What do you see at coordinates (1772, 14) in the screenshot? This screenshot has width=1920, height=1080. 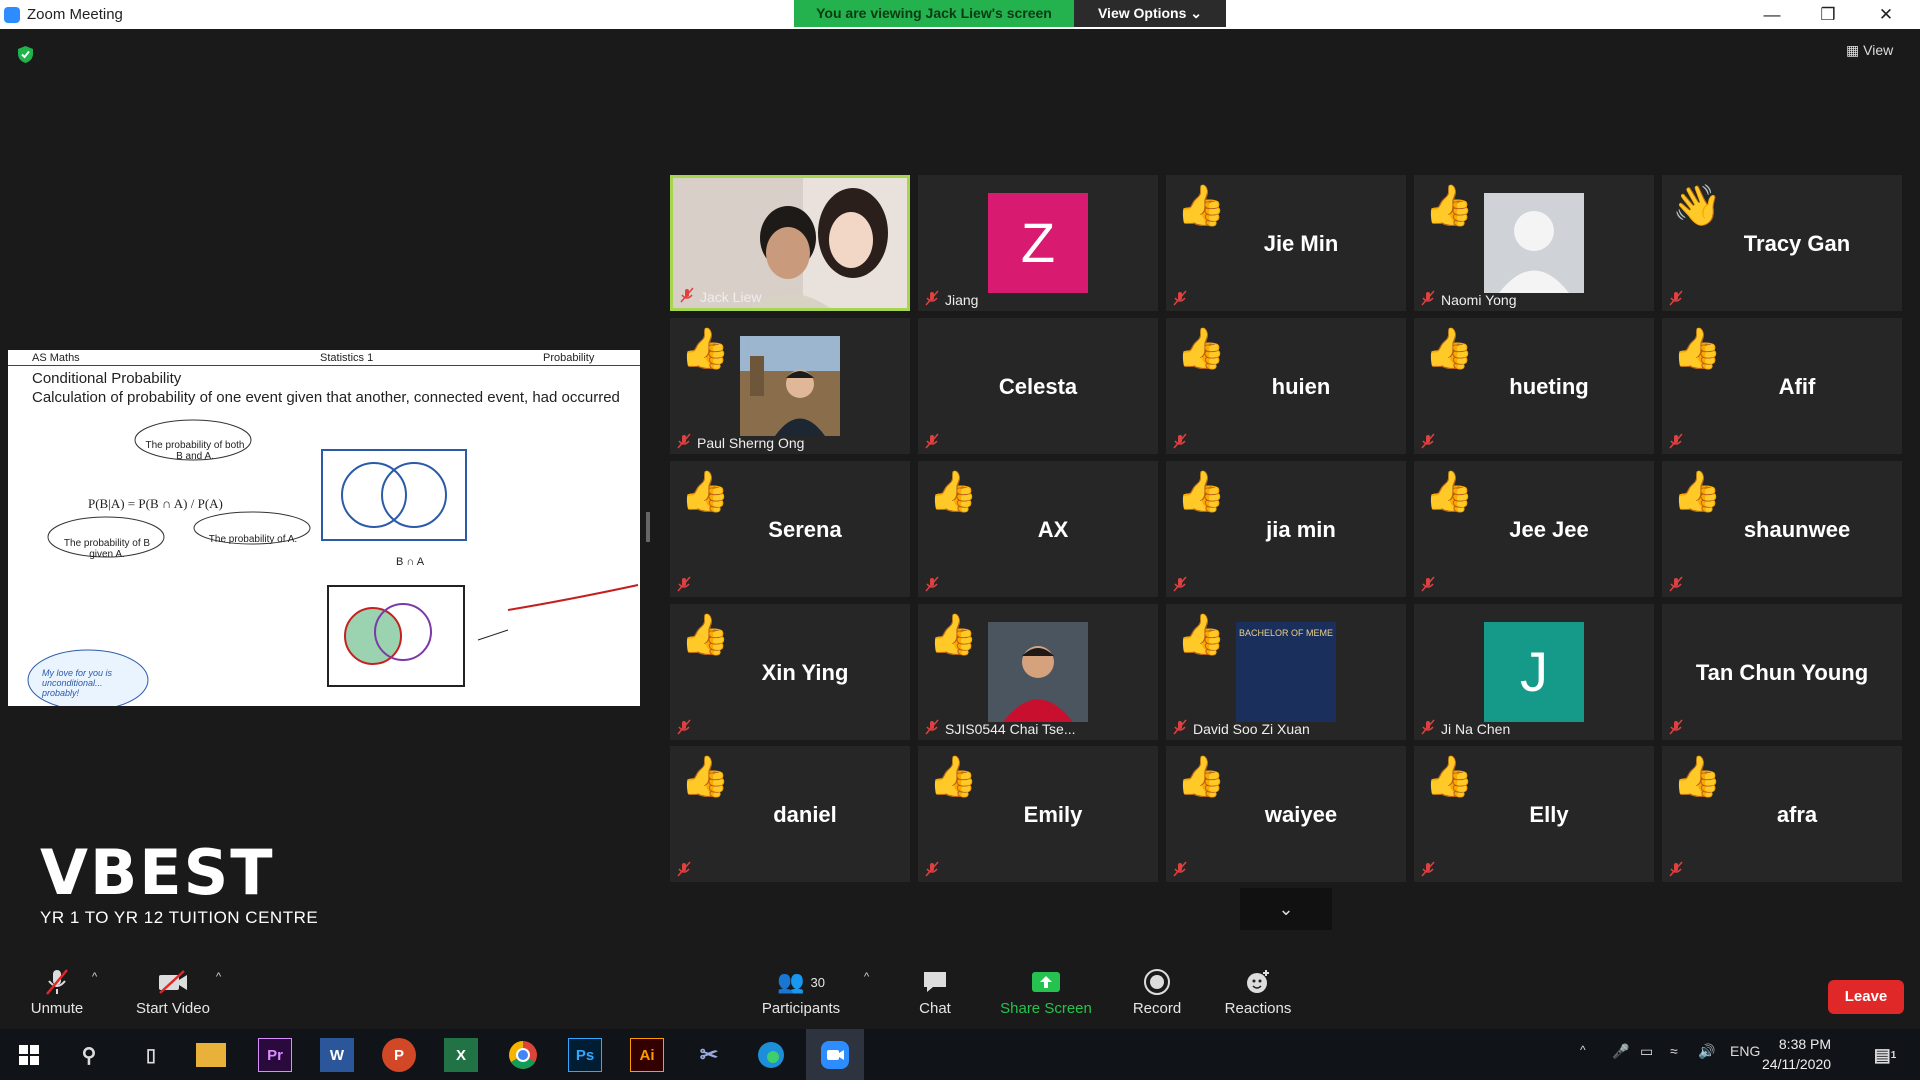 I see `minimize-button: —` at bounding box center [1772, 14].